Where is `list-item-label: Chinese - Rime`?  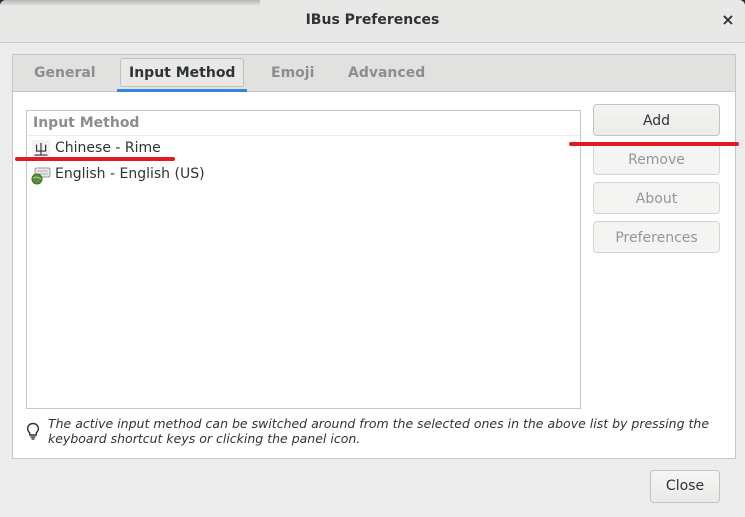
list-item-label: Chinese - Rime is located at coordinates (108, 148).